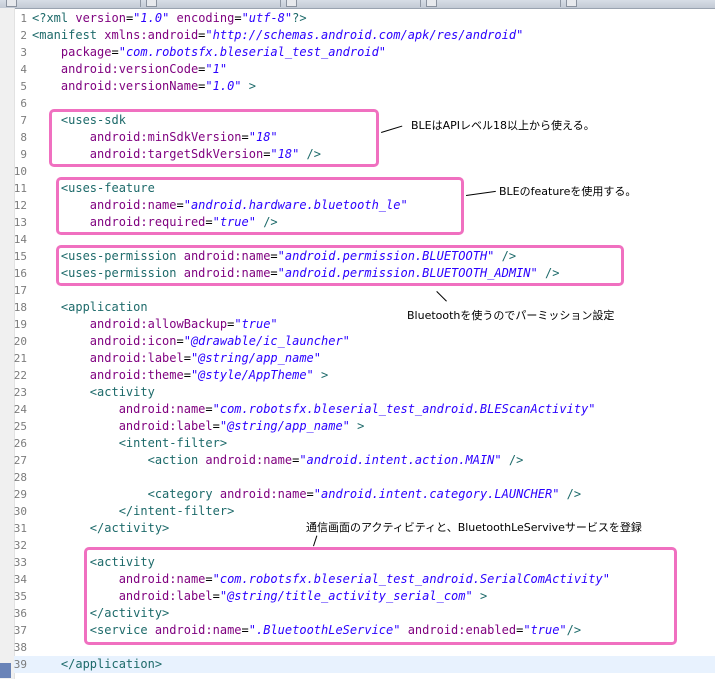 The height and width of the screenshot is (679, 715). I want to click on line-number: 30, so click(20, 511).